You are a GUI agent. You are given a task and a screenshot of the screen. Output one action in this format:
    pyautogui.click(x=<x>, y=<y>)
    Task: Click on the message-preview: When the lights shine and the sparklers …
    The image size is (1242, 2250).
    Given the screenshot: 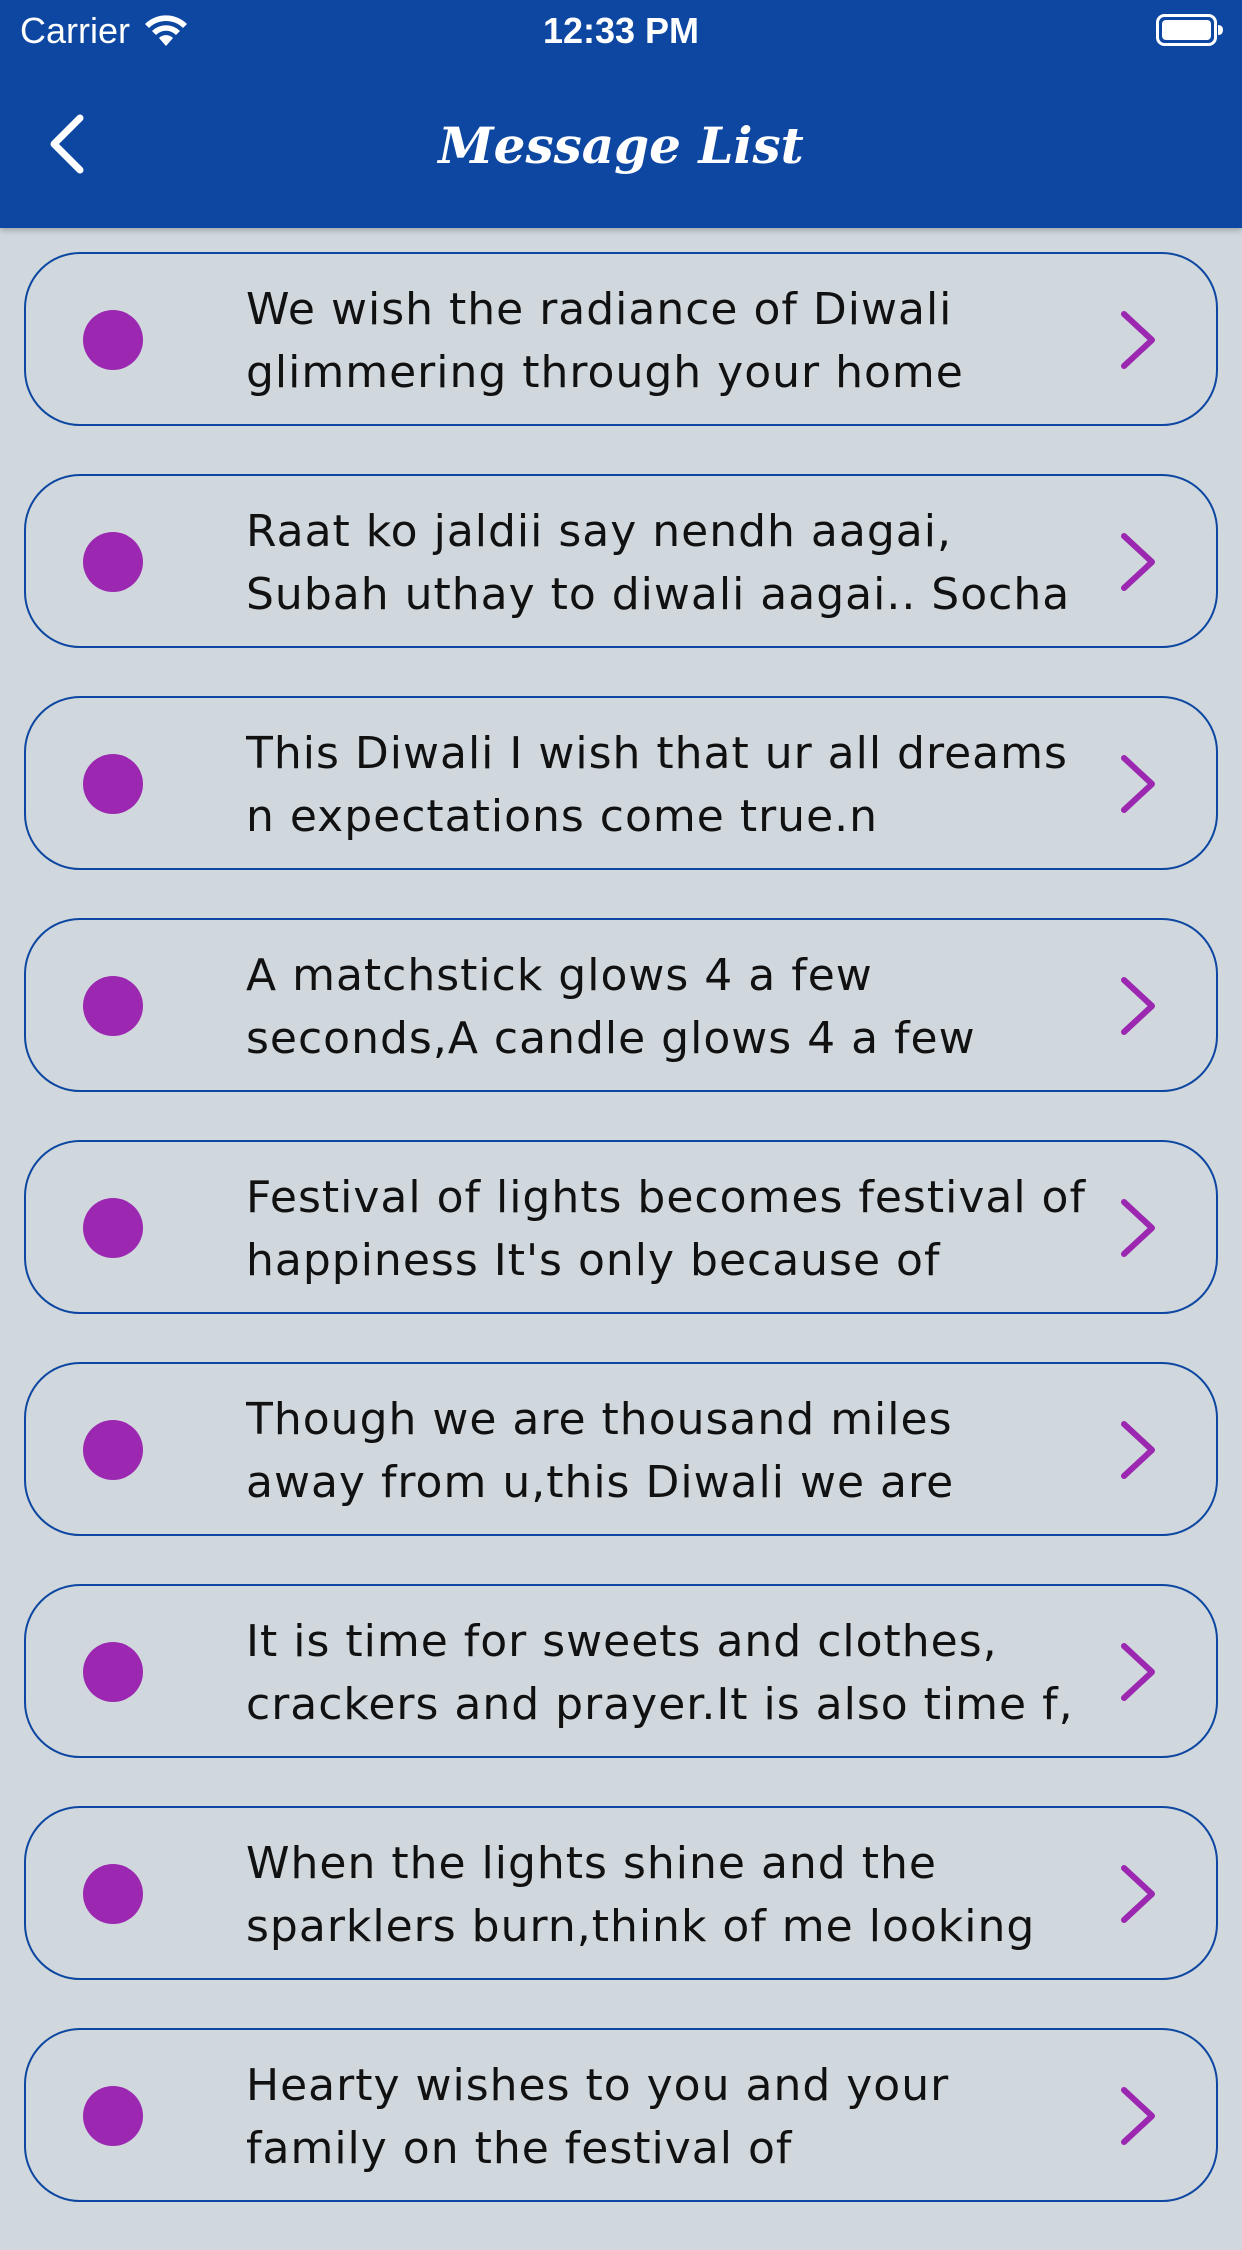 What is the action you would take?
    pyautogui.click(x=641, y=1895)
    